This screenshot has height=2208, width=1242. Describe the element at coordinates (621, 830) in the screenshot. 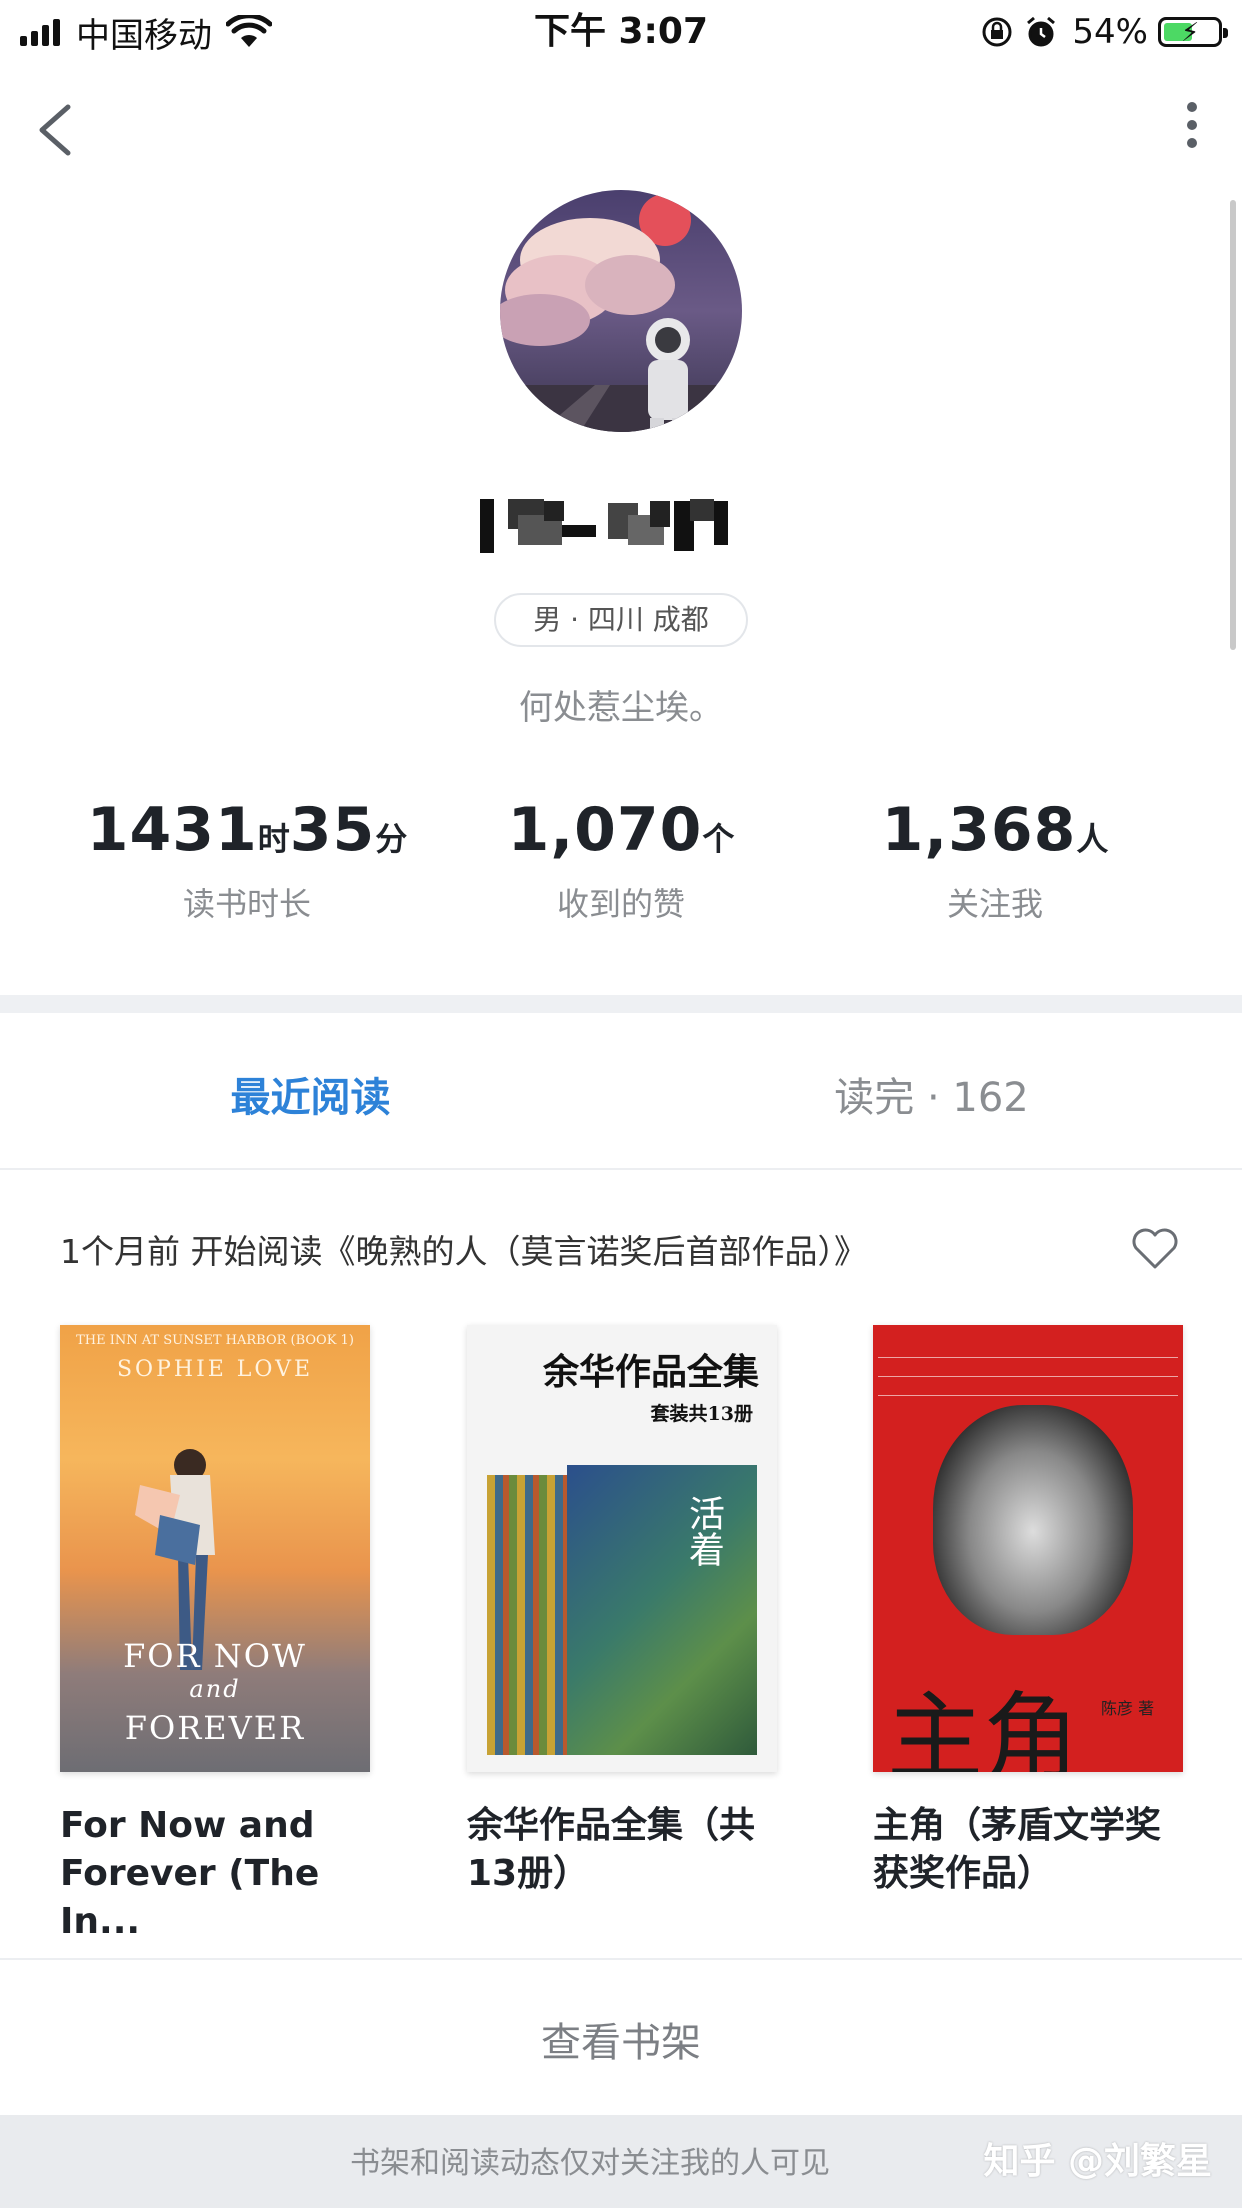

I see `stat-likes-value: 1,070个` at that location.